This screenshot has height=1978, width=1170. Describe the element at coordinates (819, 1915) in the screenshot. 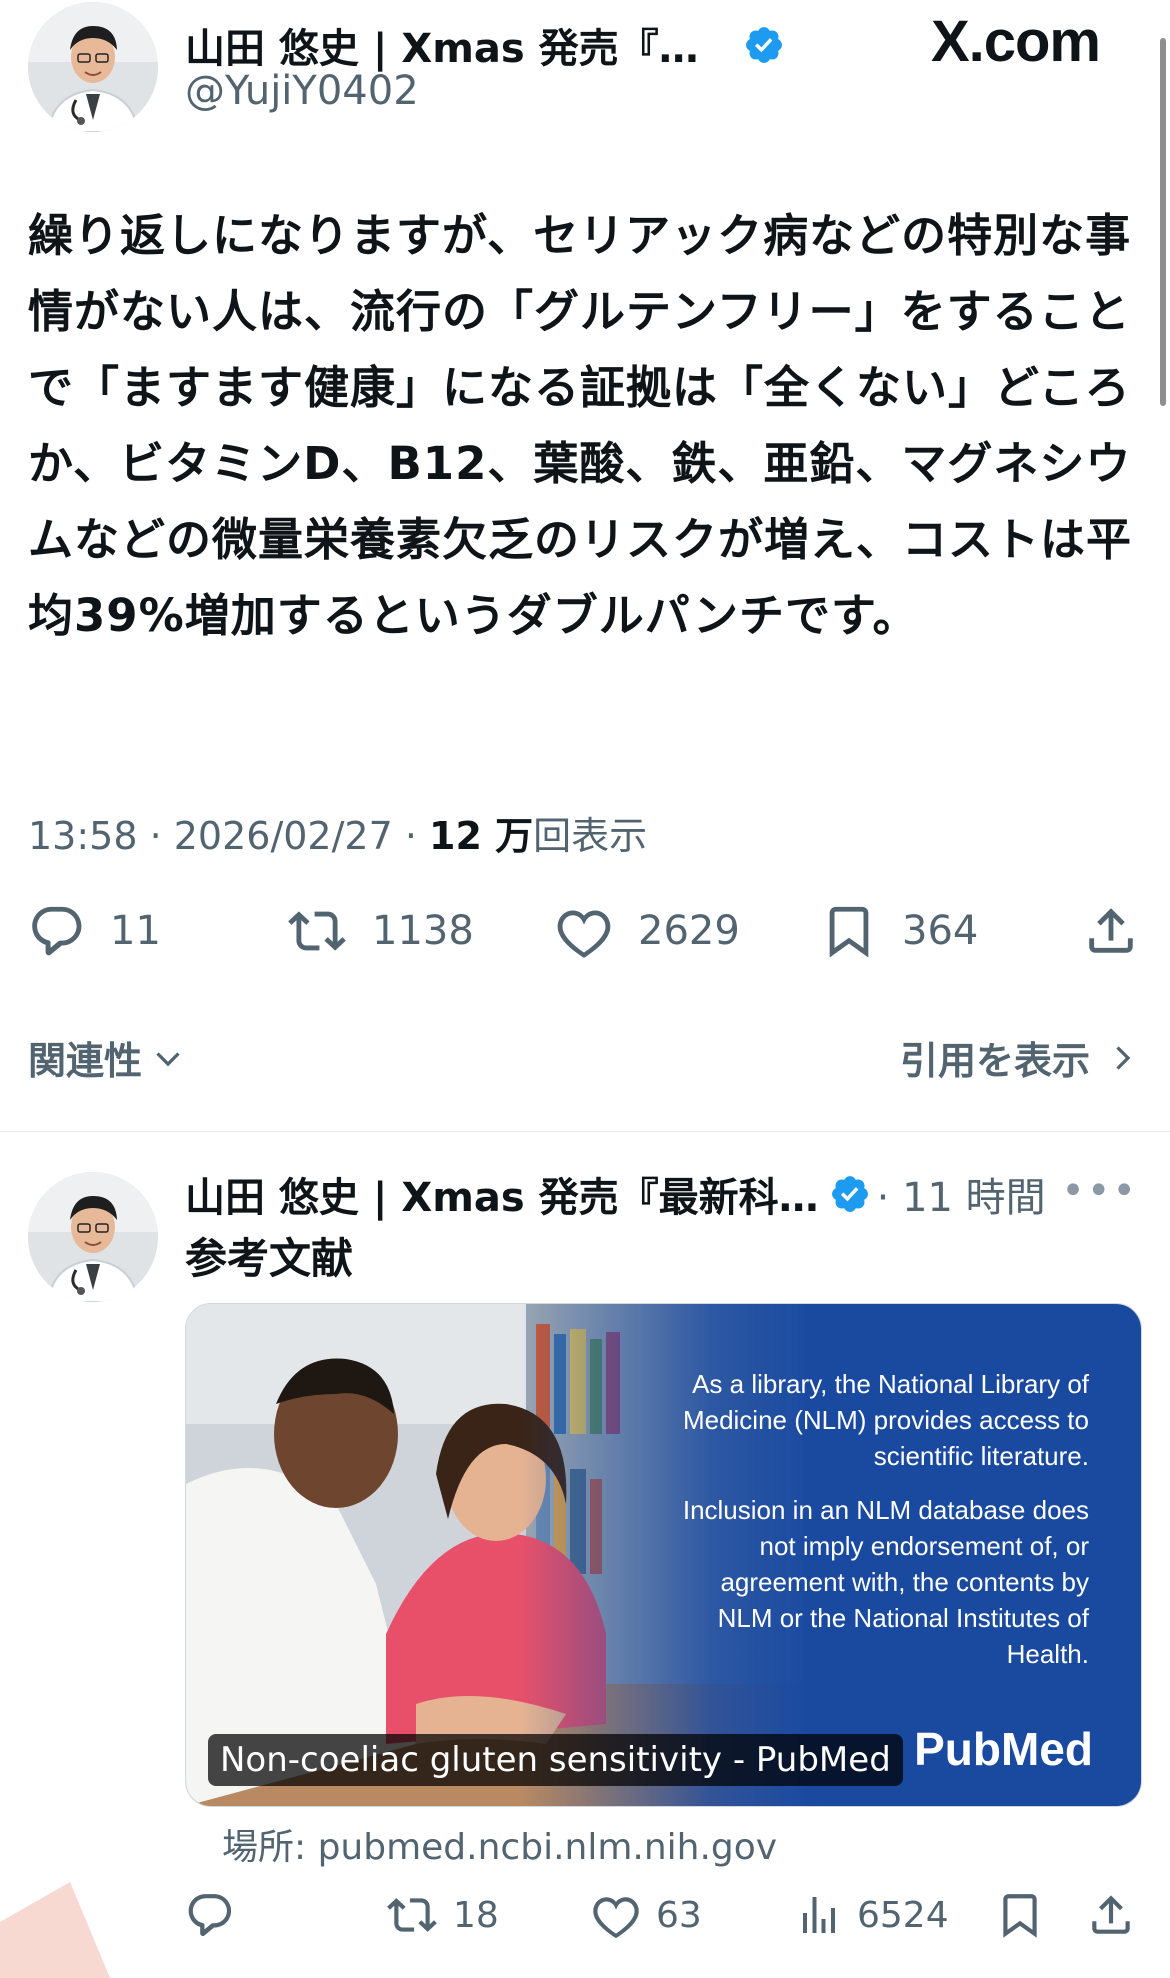

I see `views-icon` at that location.